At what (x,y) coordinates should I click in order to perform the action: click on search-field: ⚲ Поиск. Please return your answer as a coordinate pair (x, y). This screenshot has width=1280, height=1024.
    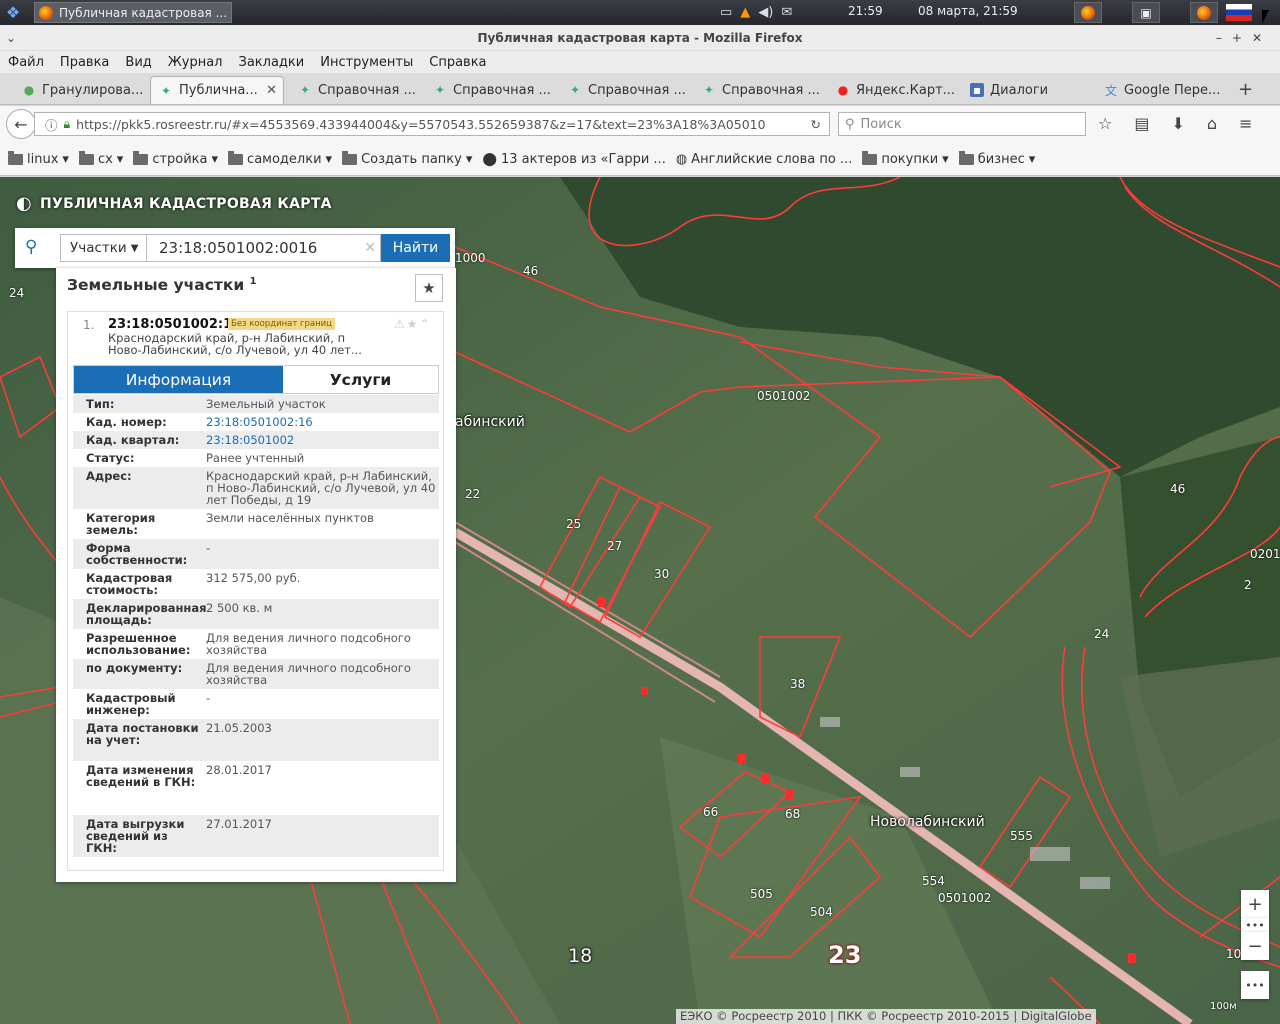
    Looking at the image, I should click on (962, 124).